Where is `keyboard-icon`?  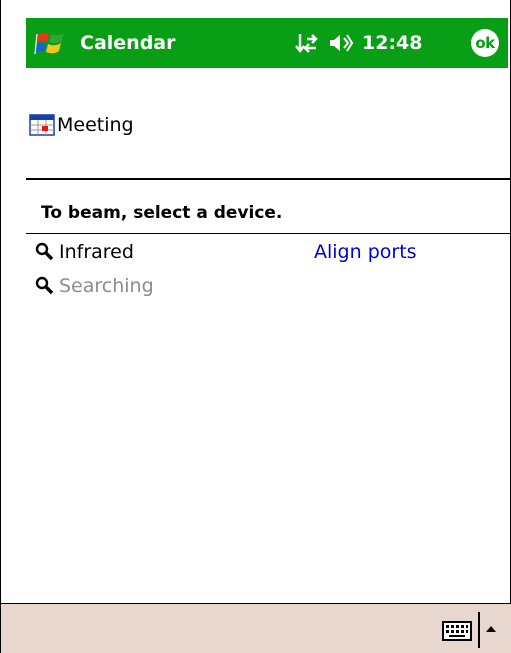 keyboard-icon is located at coordinates (457, 631).